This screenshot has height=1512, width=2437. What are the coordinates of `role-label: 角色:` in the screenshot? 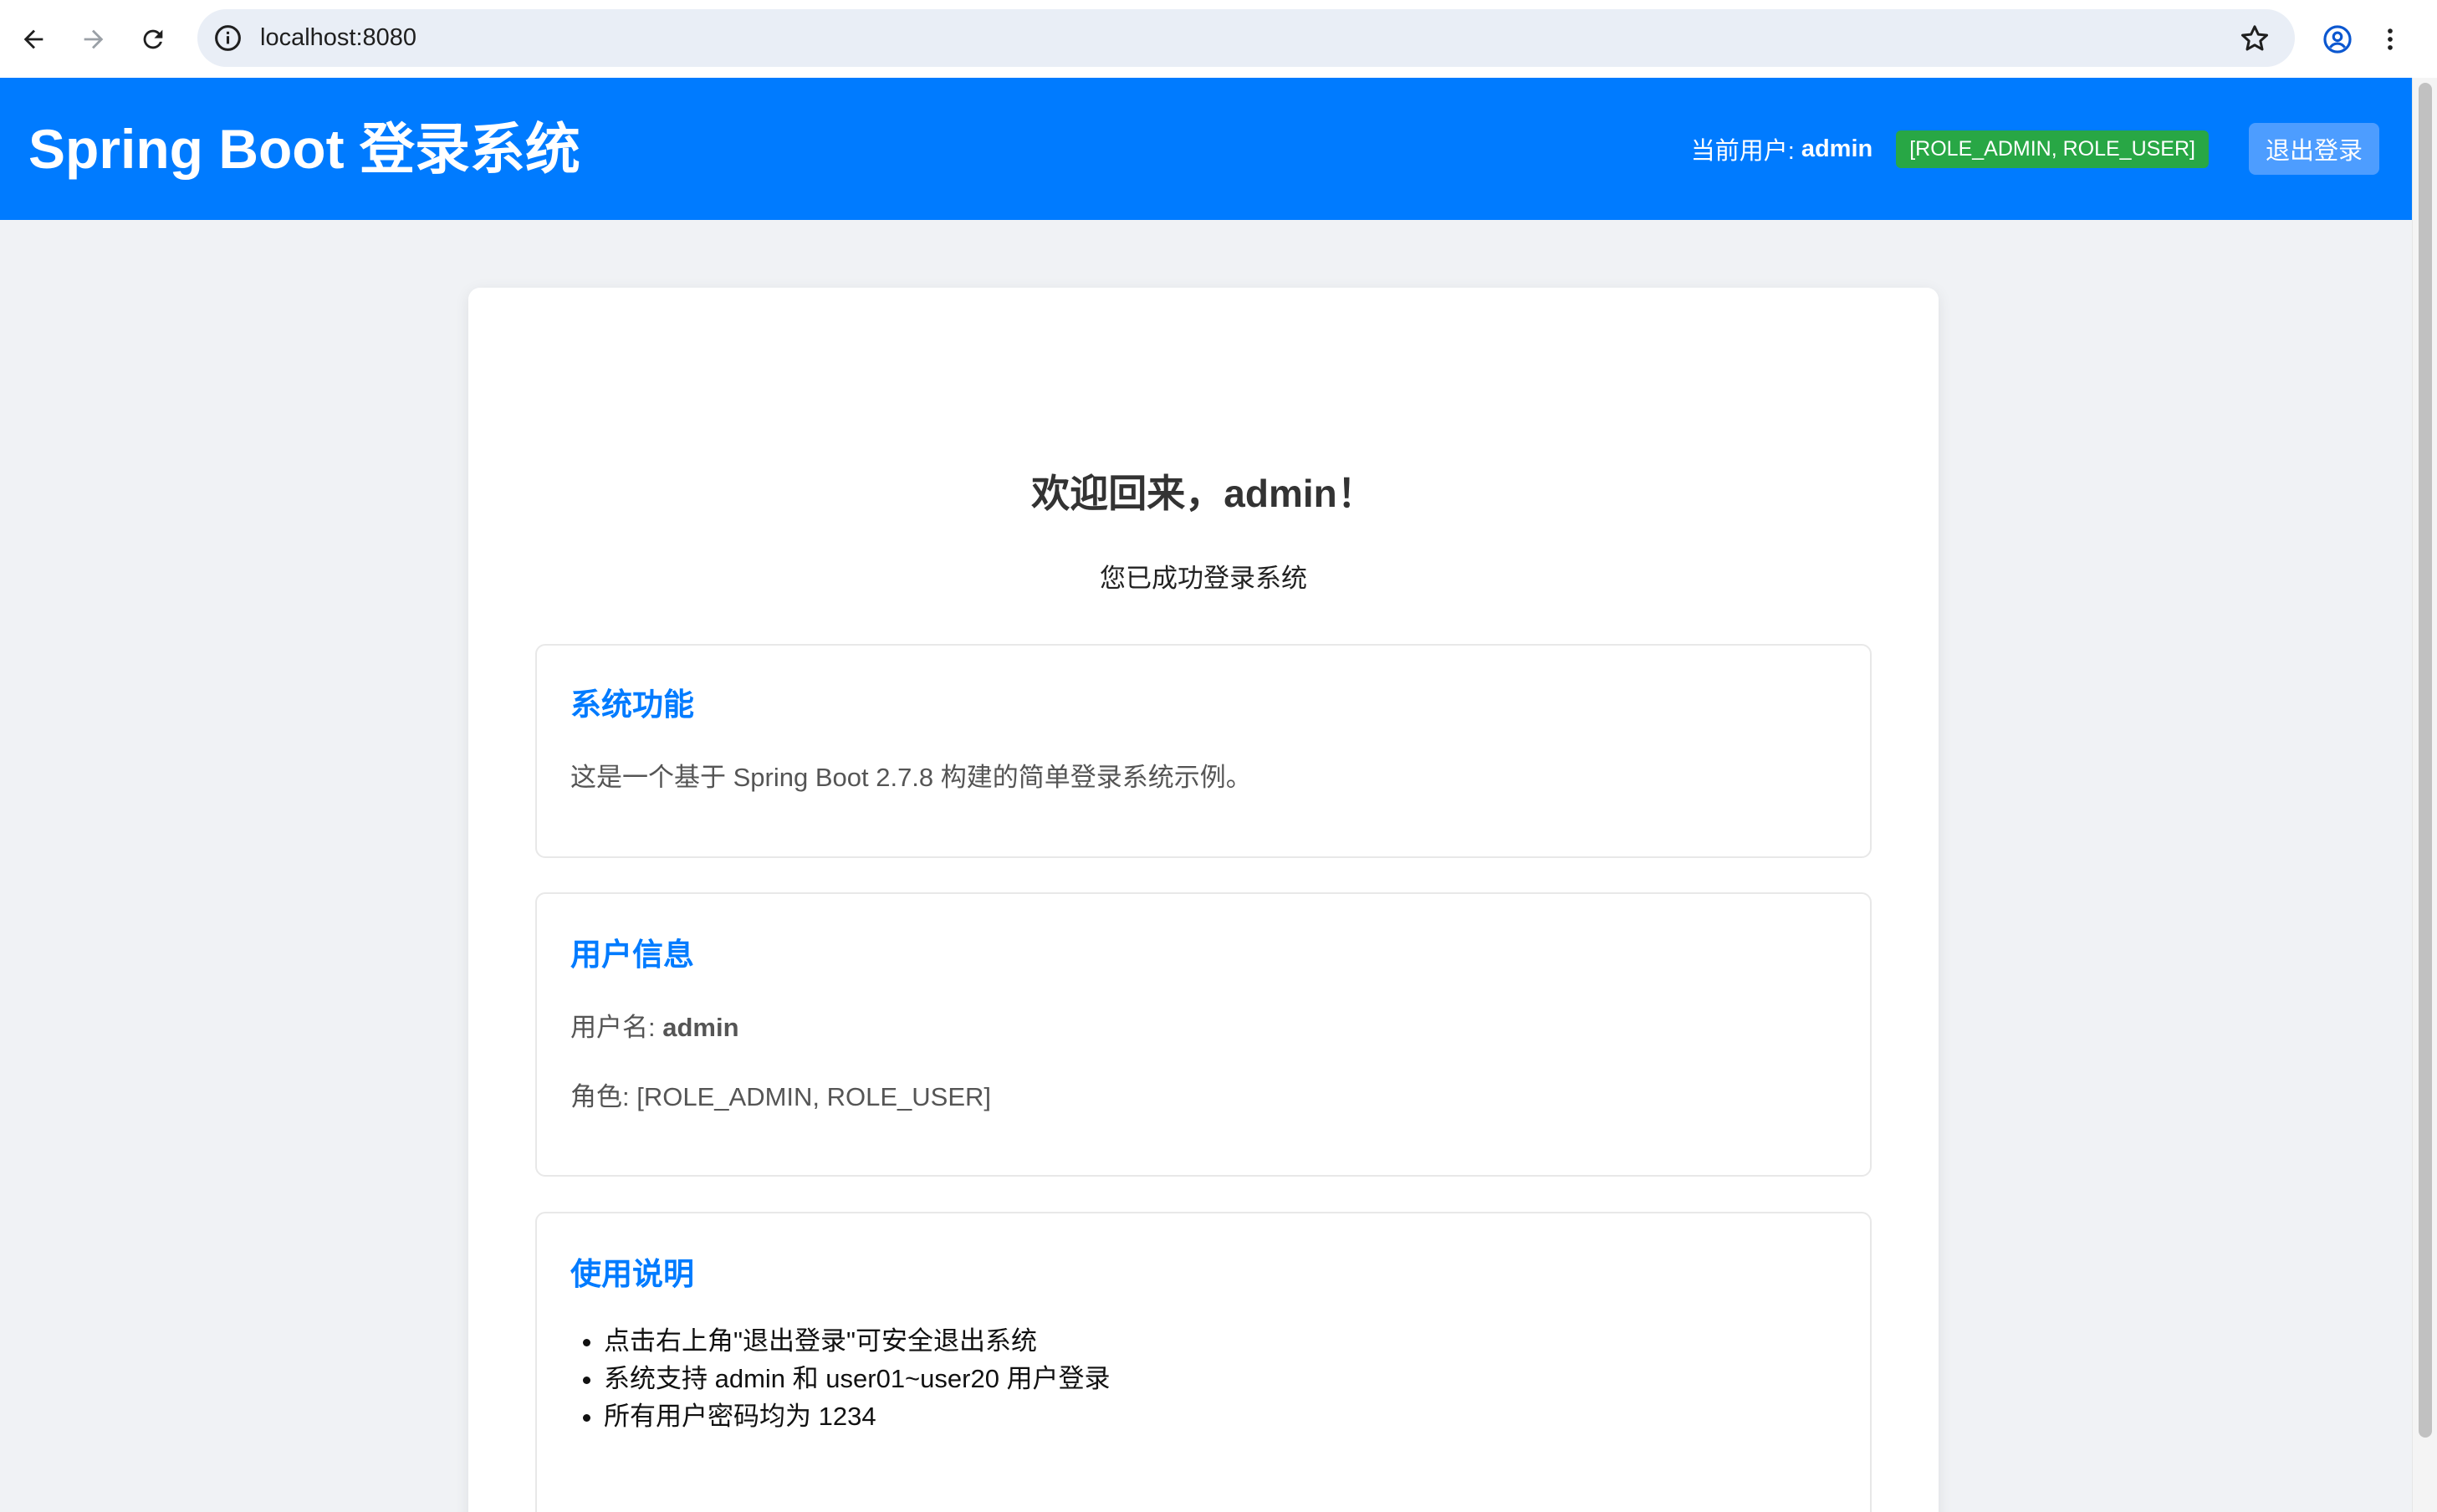 It's located at (600, 1096).